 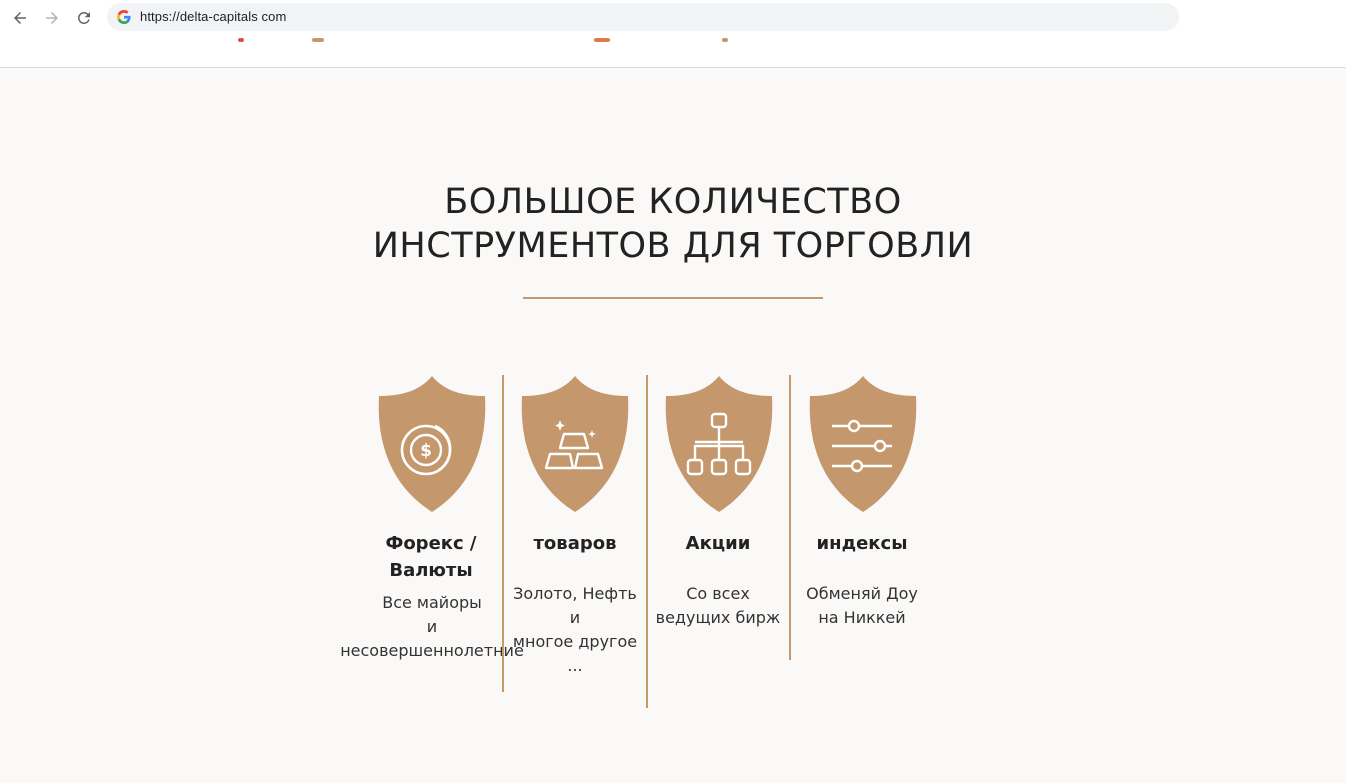 I want to click on sliders-icon, so click(x=863, y=444).